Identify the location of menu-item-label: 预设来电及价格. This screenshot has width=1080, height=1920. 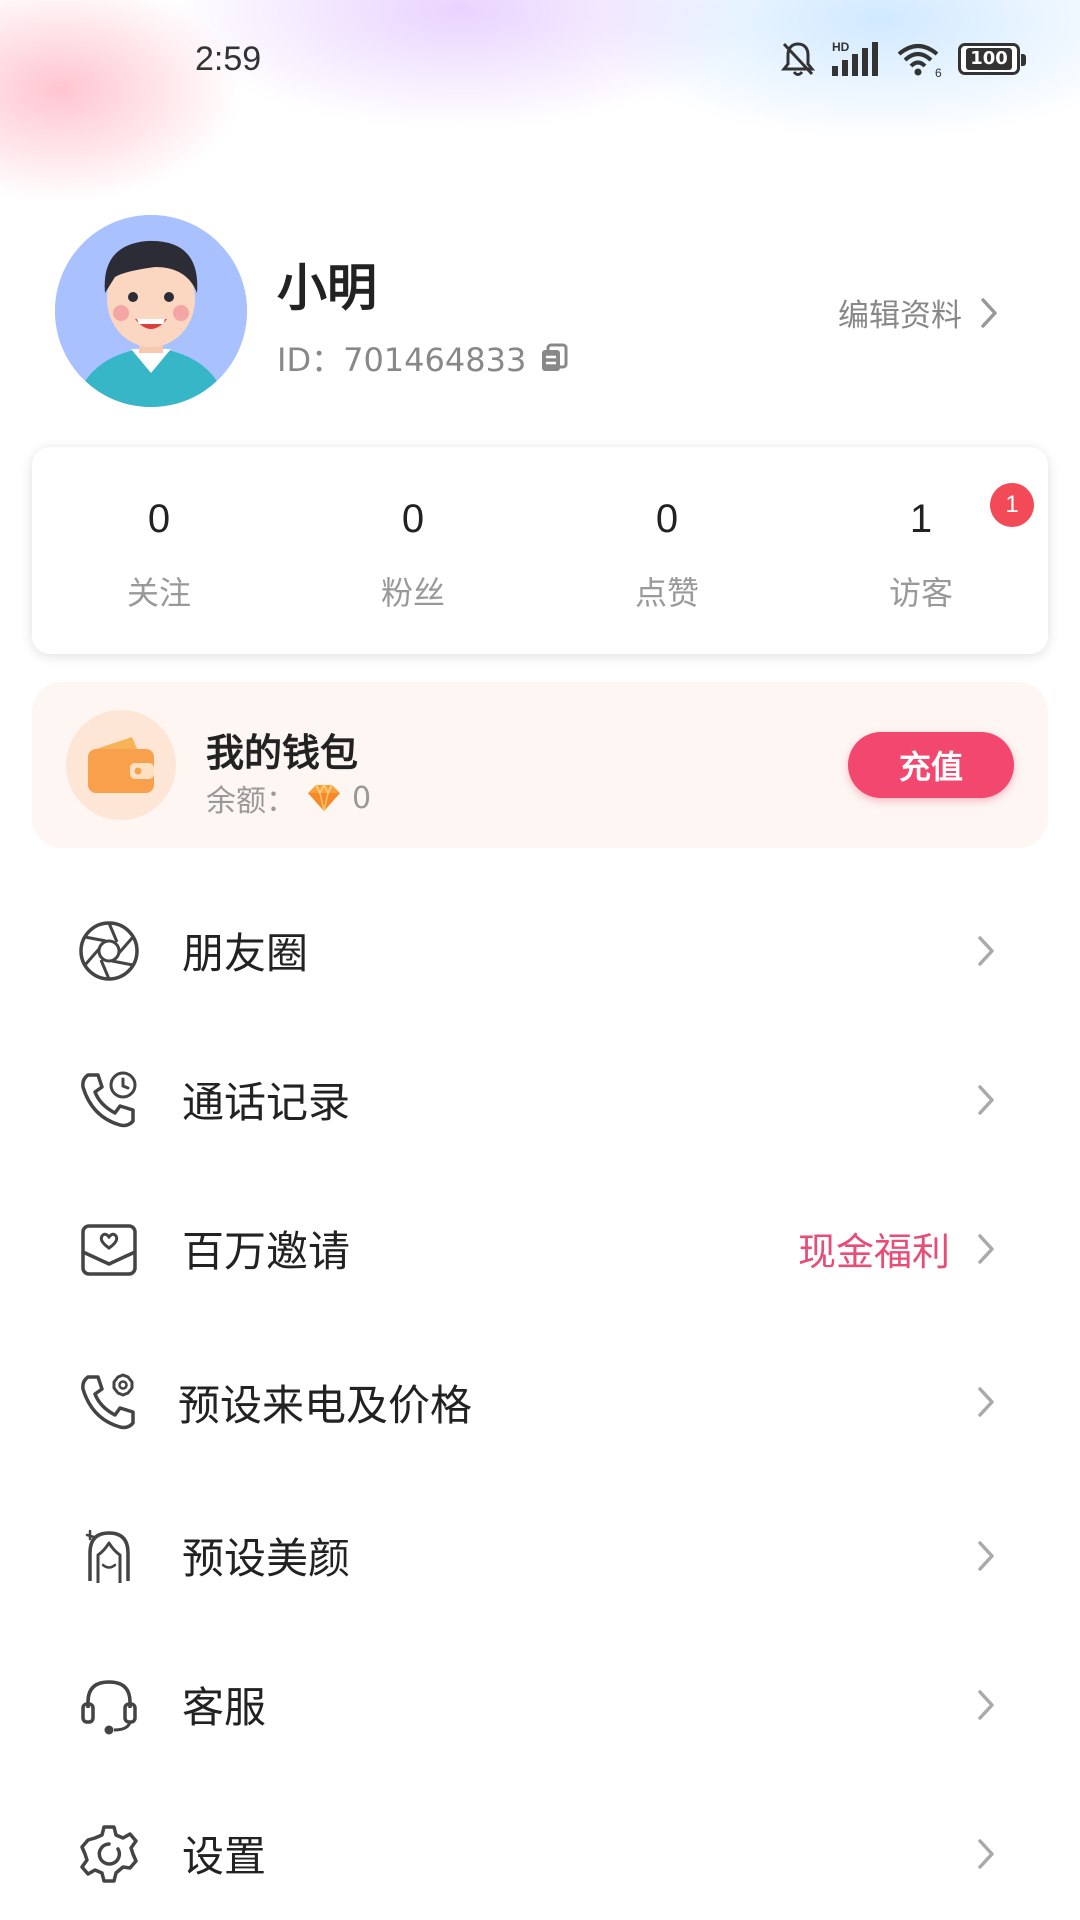
(325, 1405).